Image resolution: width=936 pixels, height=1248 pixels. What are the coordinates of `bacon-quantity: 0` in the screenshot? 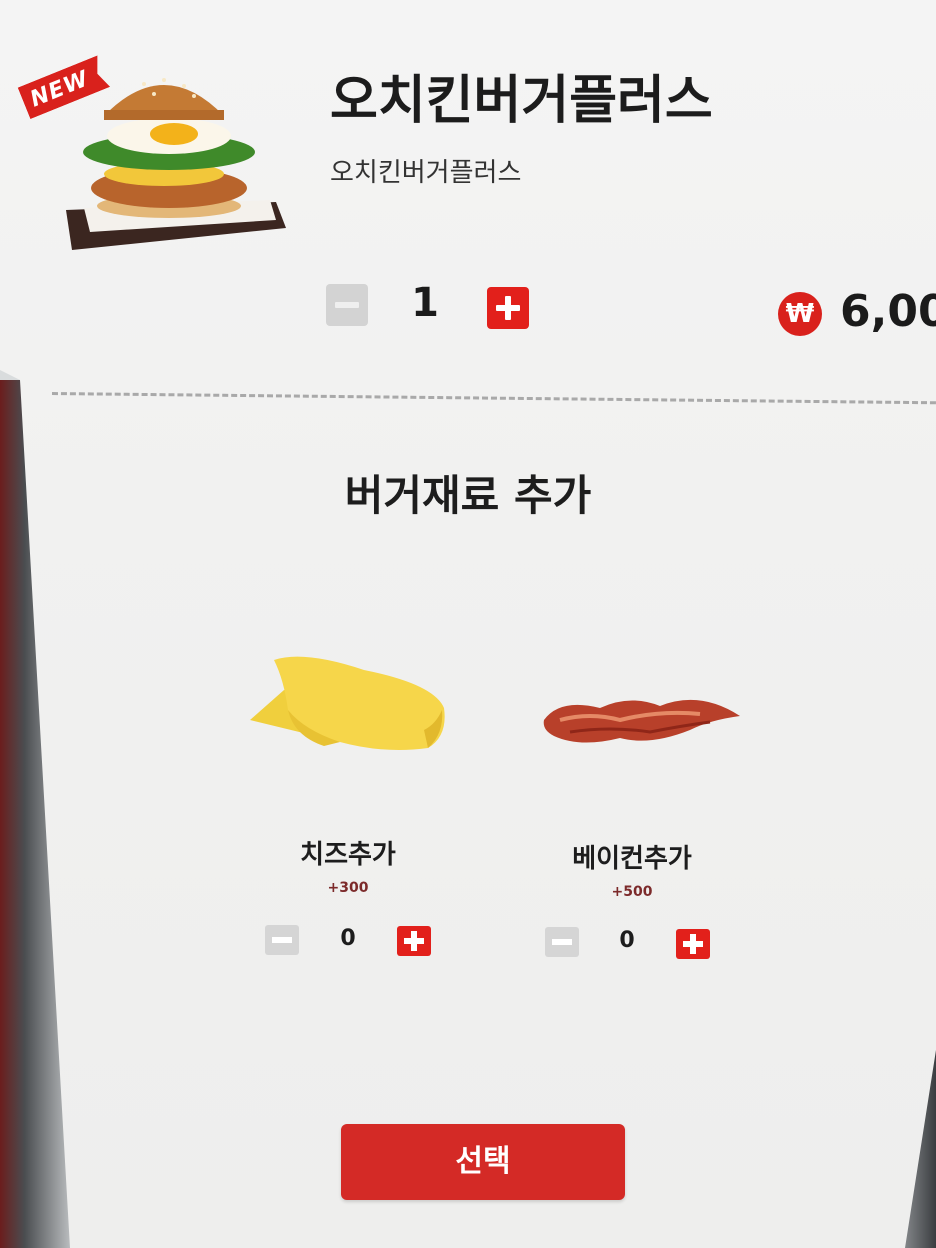 It's located at (627, 940).